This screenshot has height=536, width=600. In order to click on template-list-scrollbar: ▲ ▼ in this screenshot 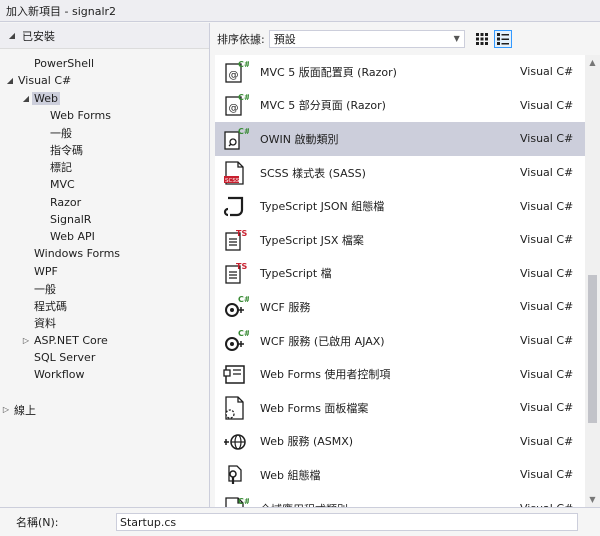, I will do `click(592, 281)`.